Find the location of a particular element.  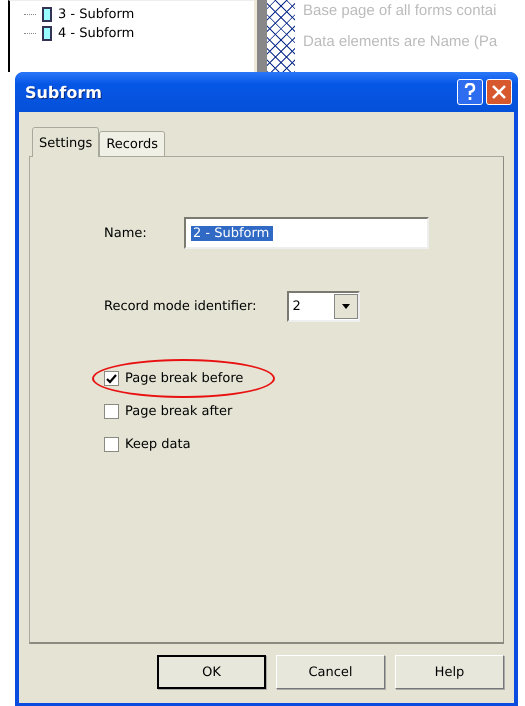

record-mode-dropdown: 2 is located at coordinates (323, 306).